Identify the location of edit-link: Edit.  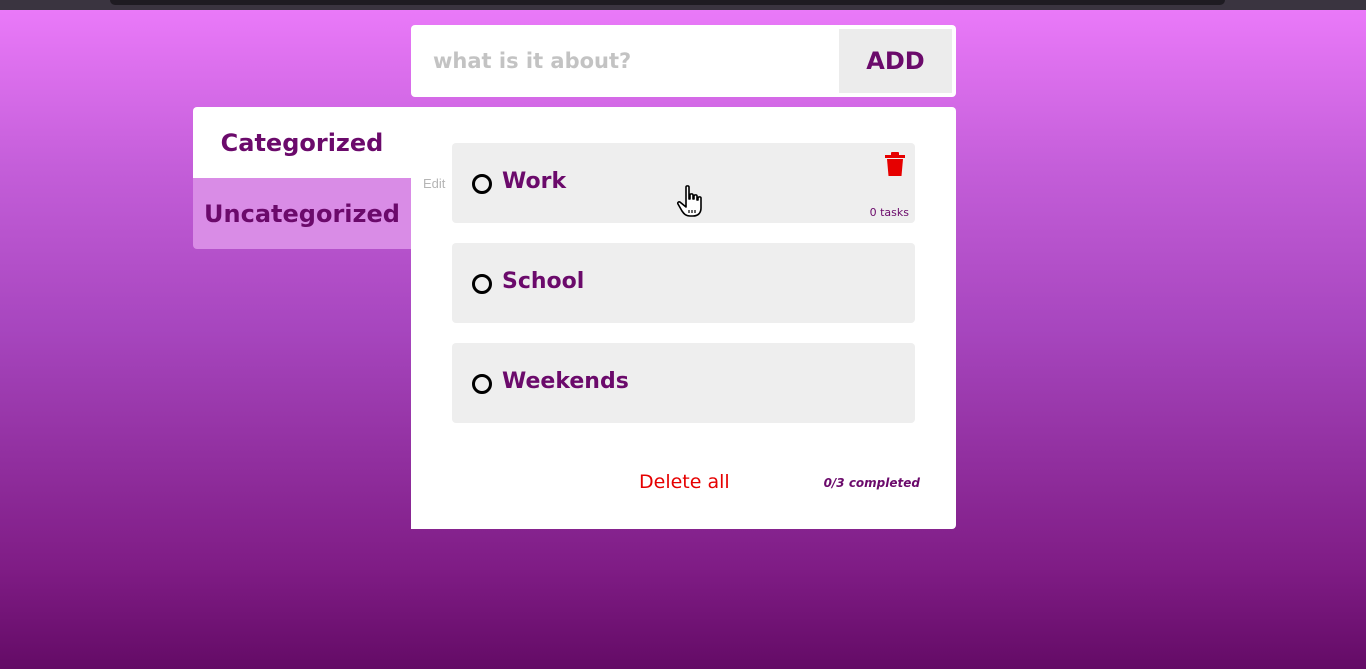
(434, 183).